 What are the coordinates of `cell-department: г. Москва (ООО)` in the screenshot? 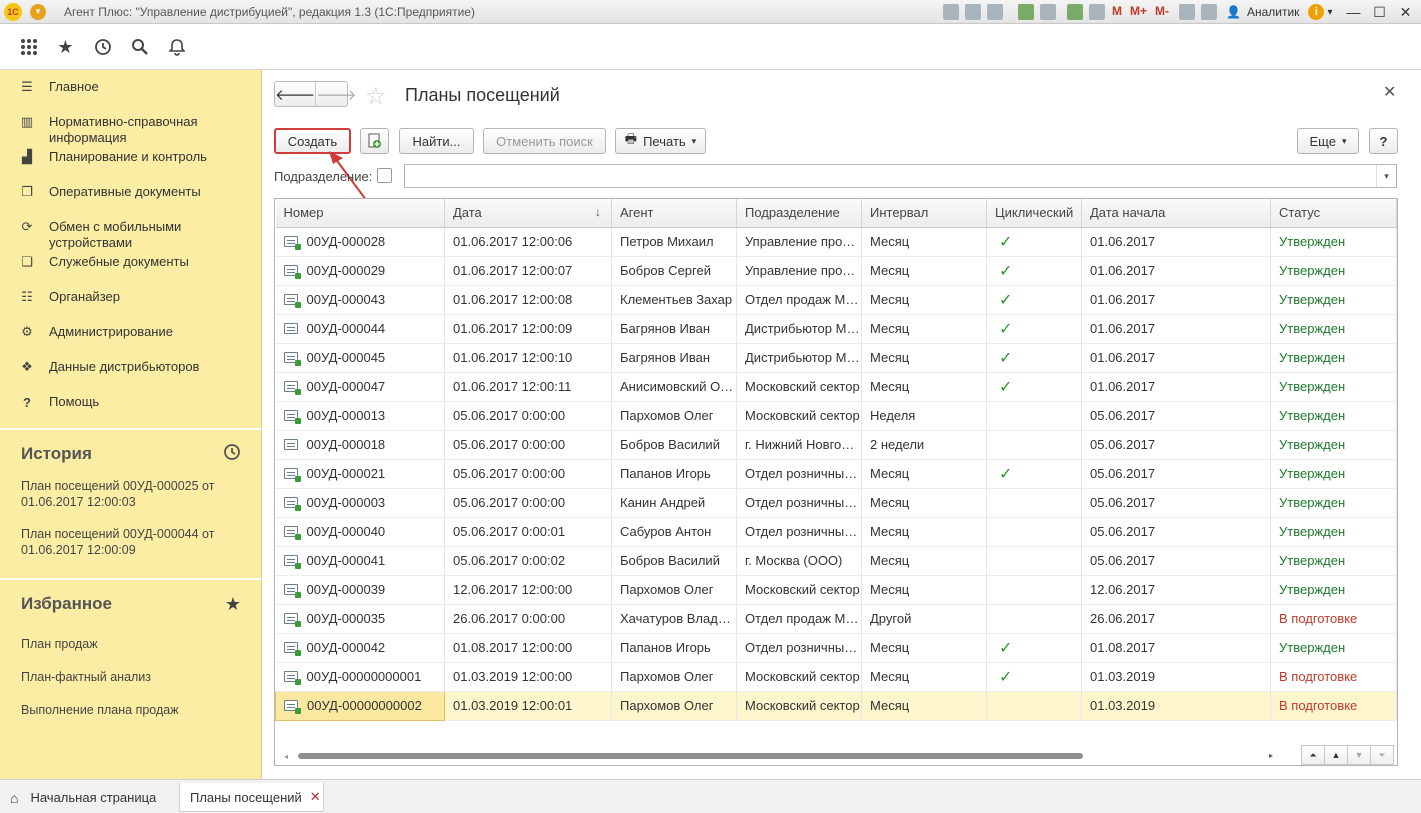 It's located at (799, 561).